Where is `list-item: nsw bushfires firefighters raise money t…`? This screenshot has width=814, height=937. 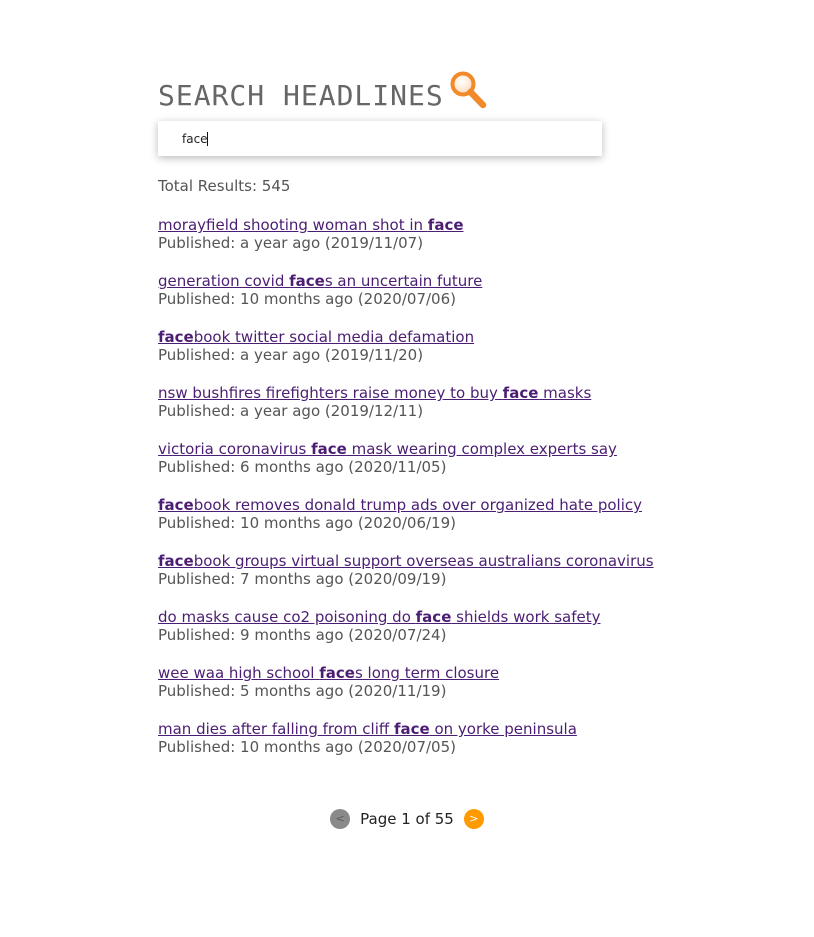
list-item: nsw bushfires firefighters raise money t… is located at coordinates (418, 411).